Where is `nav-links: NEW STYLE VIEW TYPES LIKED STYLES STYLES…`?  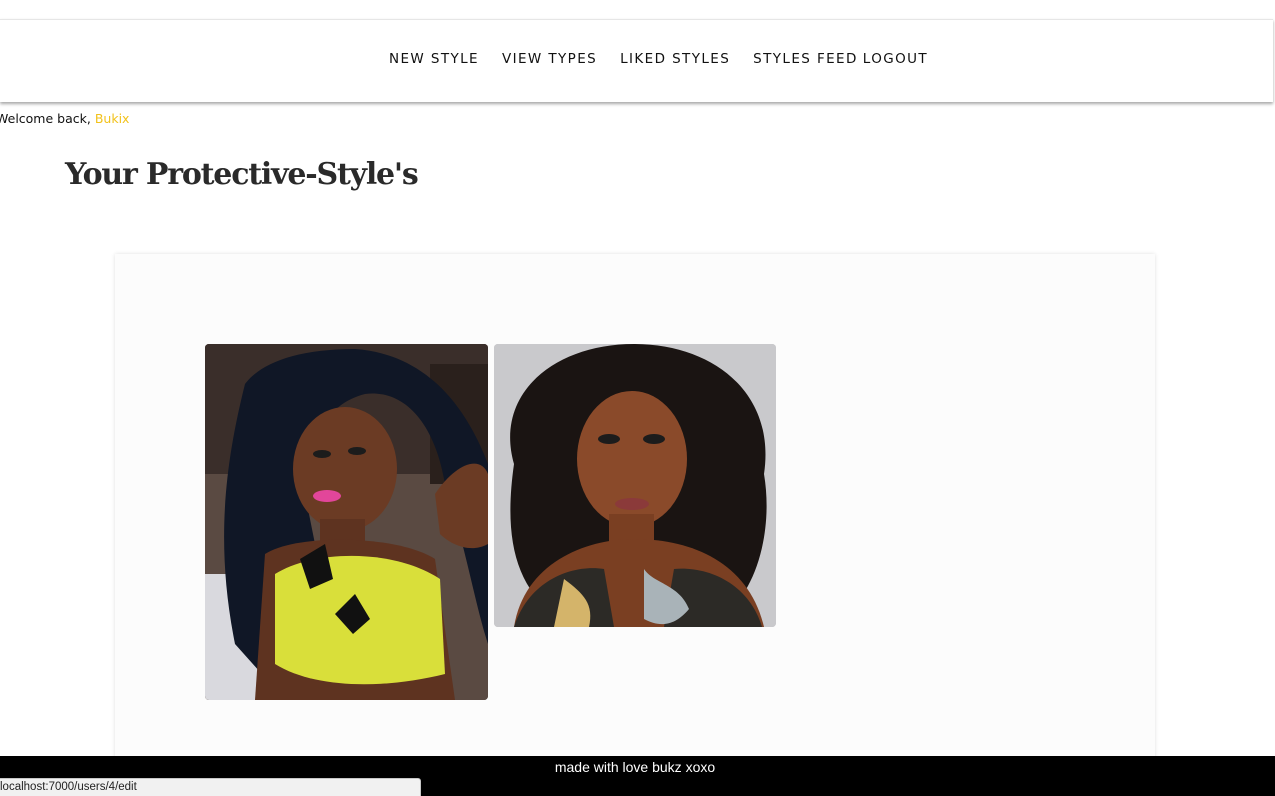
nav-links: NEW STYLE VIEW TYPES LIKED STYLES STYLES… is located at coordinates (658, 59).